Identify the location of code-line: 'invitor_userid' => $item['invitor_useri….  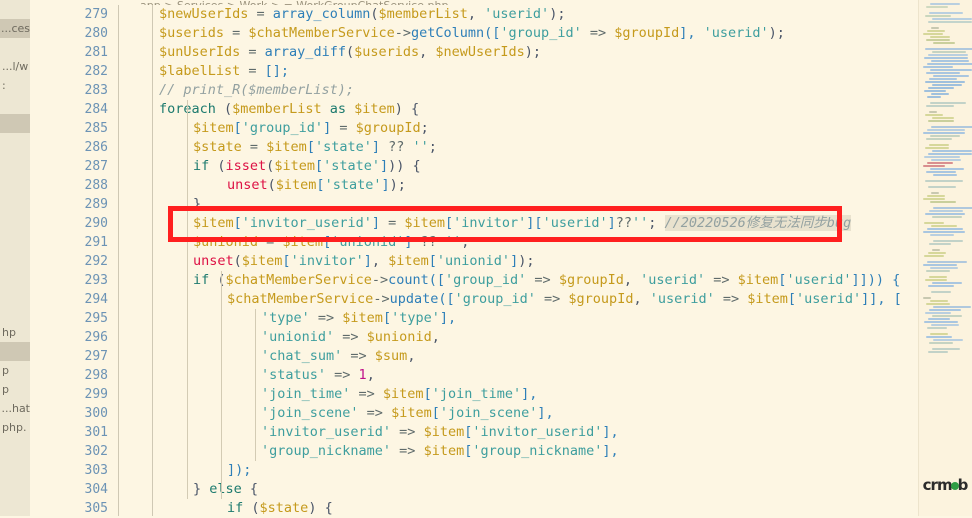
(535, 432).